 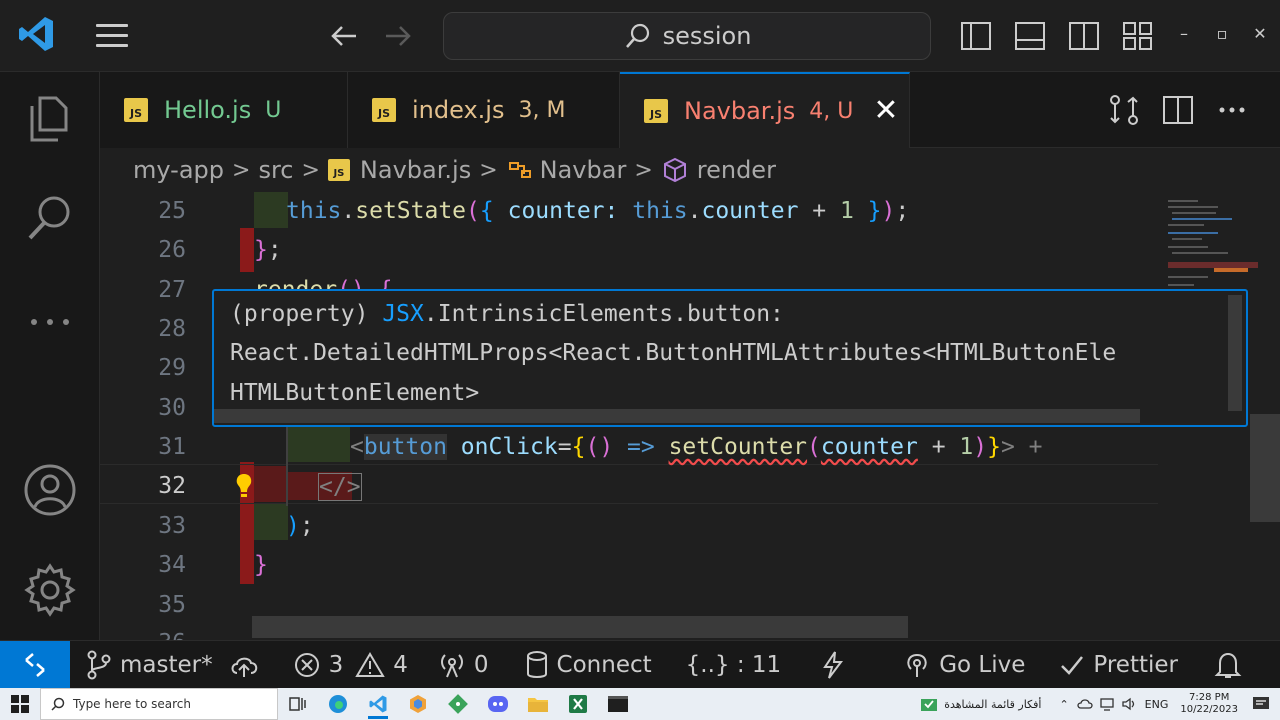 What do you see at coordinates (578, 704) in the screenshot?
I see `excel-icon` at bounding box center [578, 704].